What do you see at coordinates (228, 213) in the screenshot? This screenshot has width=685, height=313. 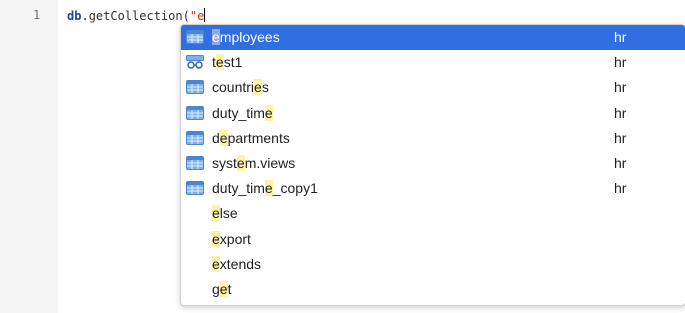 I see `label-suffix: lse` at bounding box center [228, 213].